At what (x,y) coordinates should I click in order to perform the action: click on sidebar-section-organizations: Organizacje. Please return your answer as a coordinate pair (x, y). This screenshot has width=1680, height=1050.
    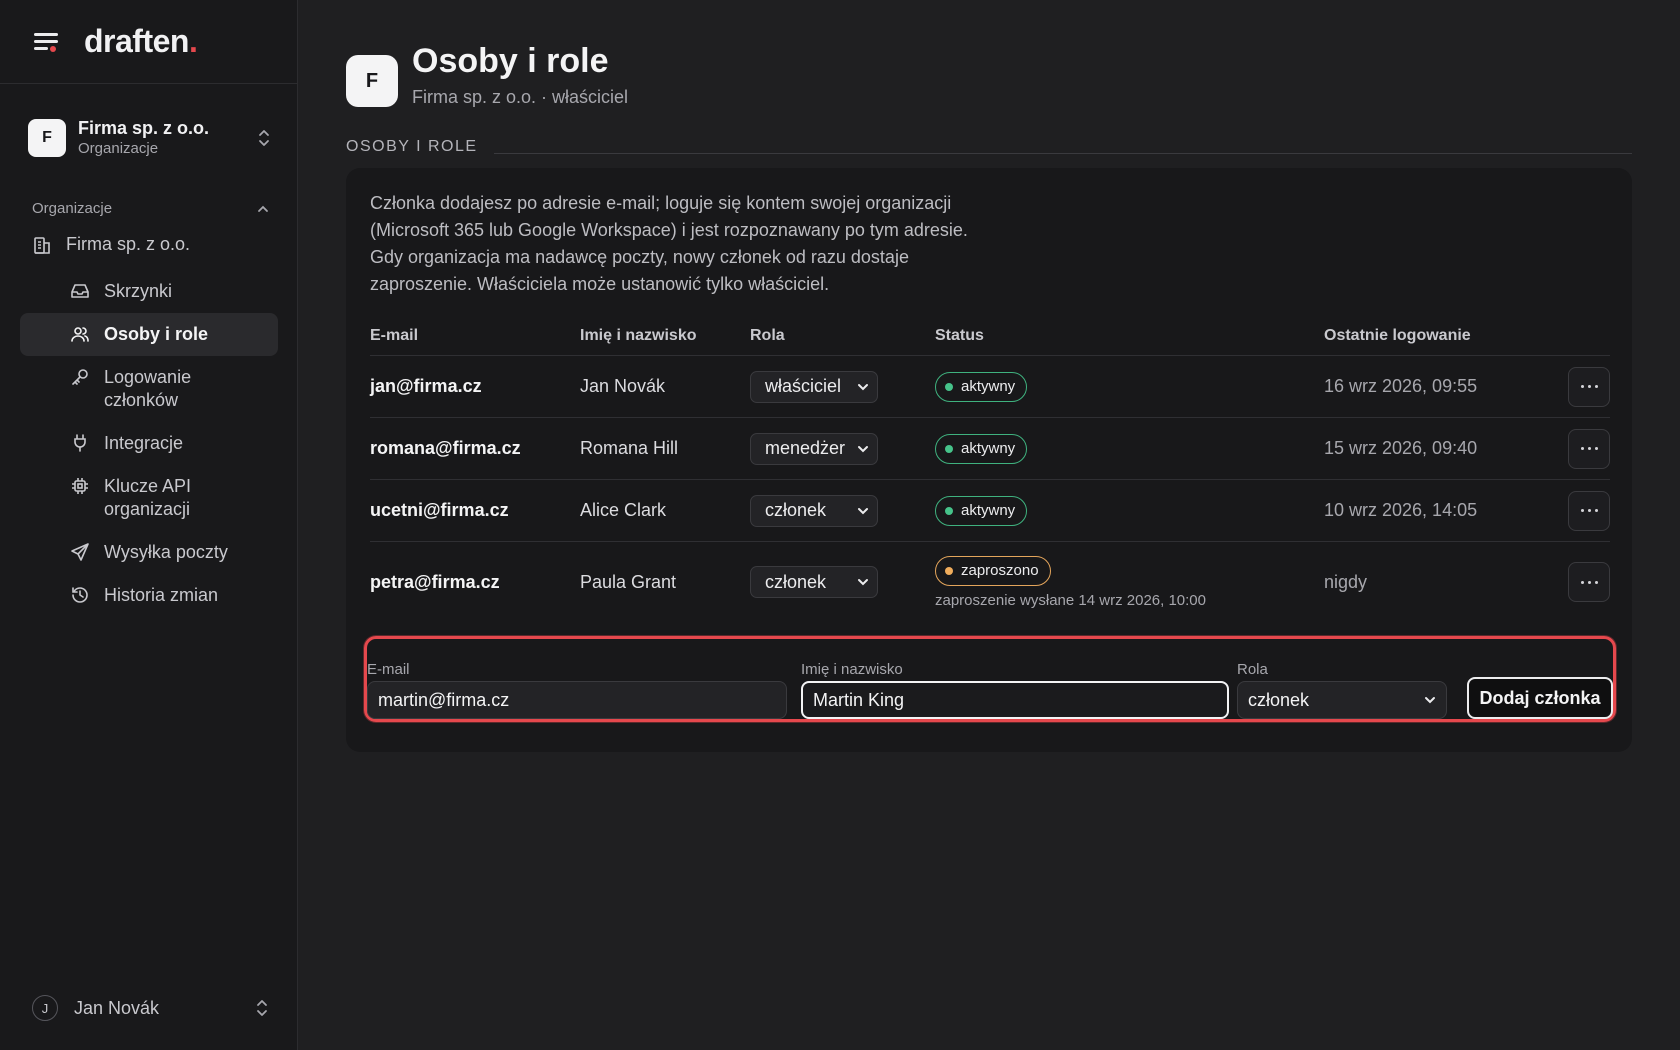
    Looking at the image, I should click on (151, 208).